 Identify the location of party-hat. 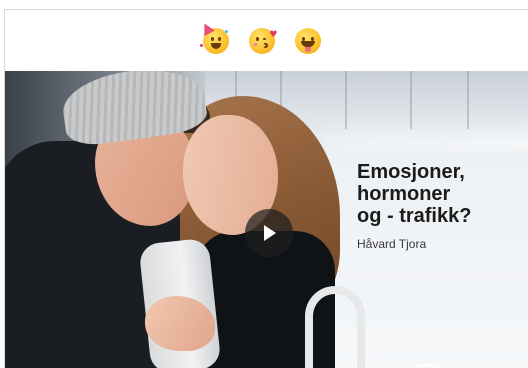
(206, 28).